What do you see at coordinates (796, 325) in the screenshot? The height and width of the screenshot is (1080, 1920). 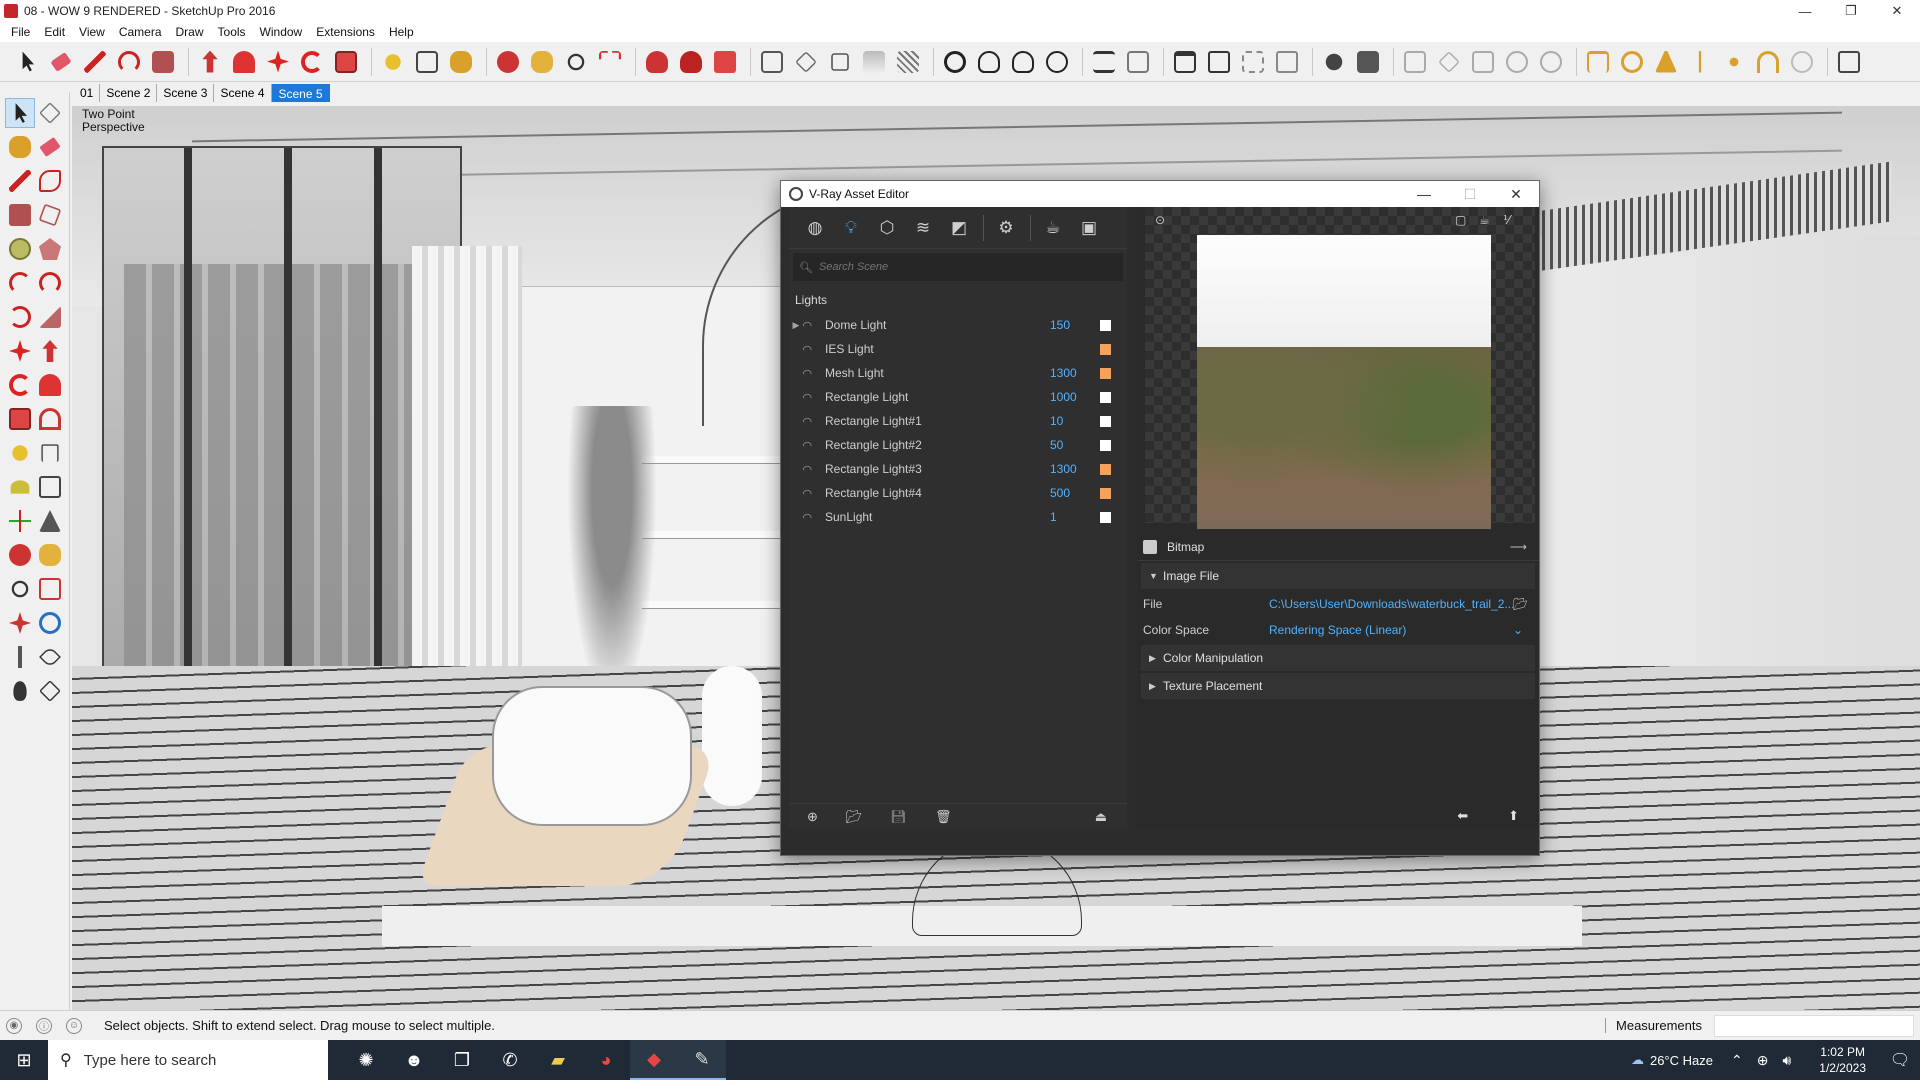 I see `expand-arrow-icon: ▶` at bounding box center [796, 325].